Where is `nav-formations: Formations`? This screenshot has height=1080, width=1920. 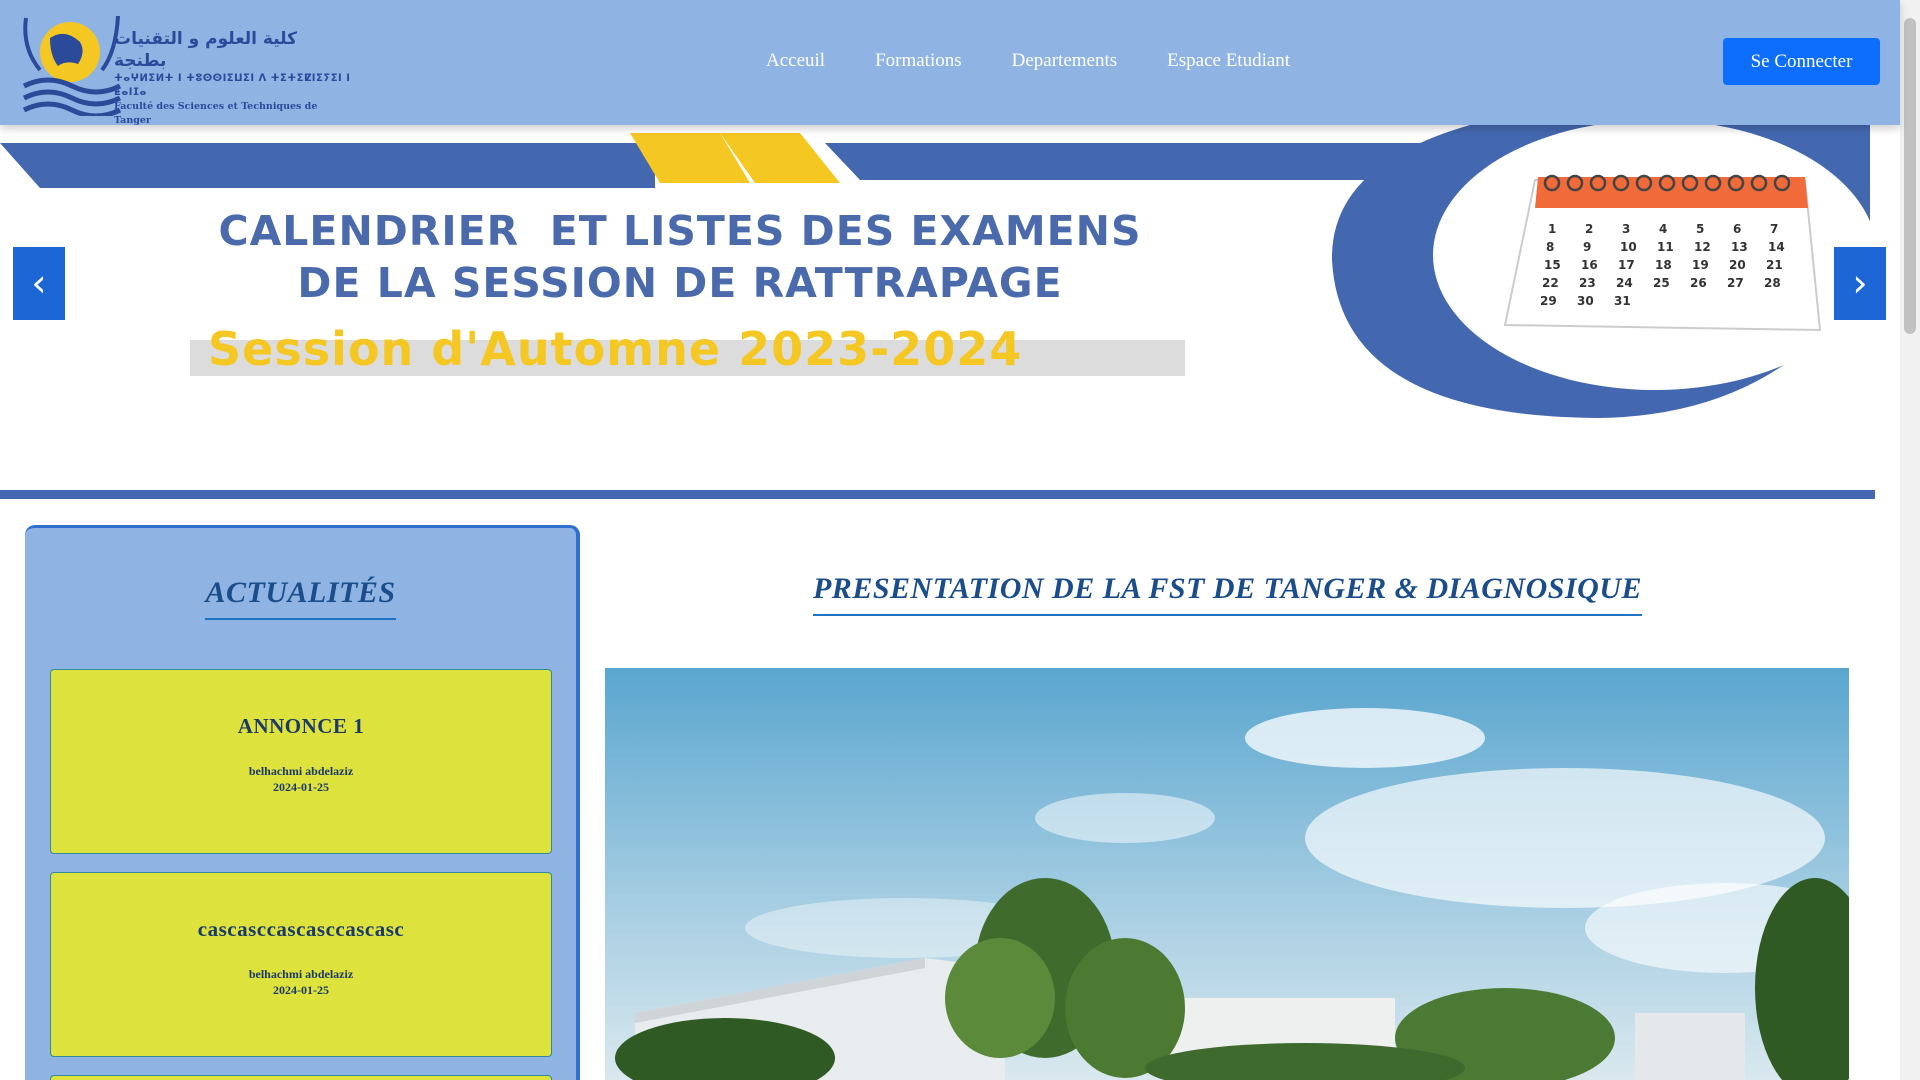 nav-formations: Formations is located at coordinates (918, 61).